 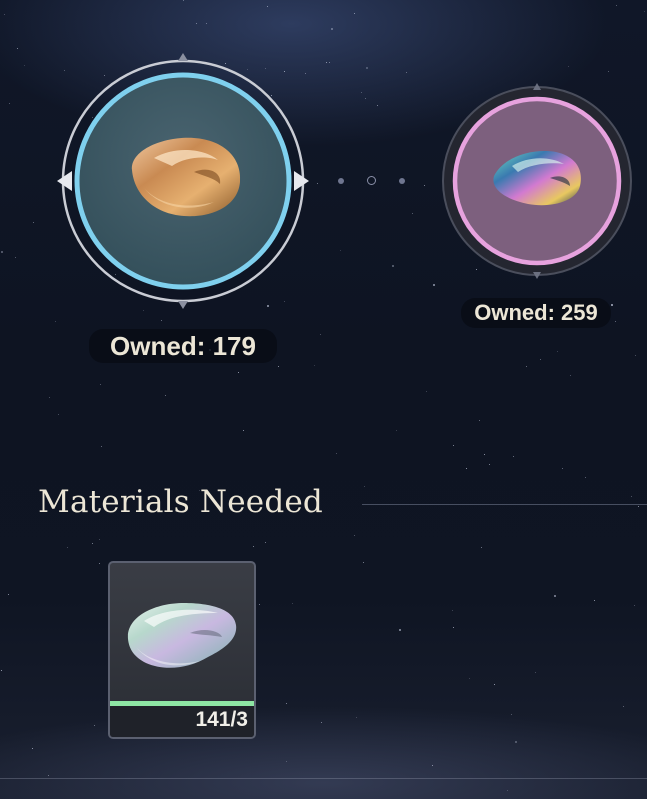 I want to click on material-selector-copper, so click(x=183, y=181).